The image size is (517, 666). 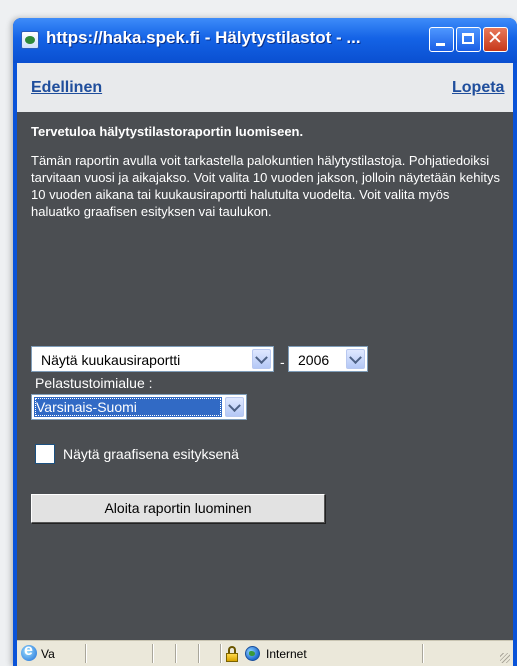 I want to click on previous-link: Edellinen, so click(x=66, y=88).